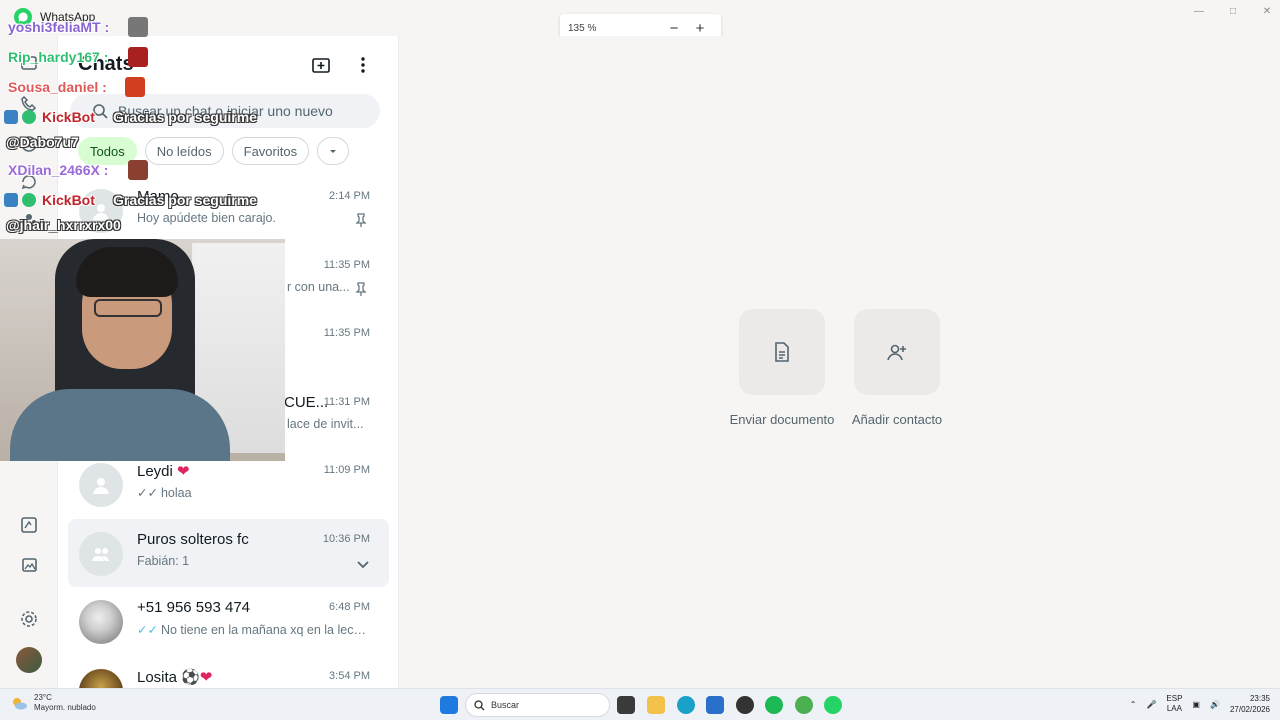  I want to click on chat-time: 2:14 PM, so click(349, 196).